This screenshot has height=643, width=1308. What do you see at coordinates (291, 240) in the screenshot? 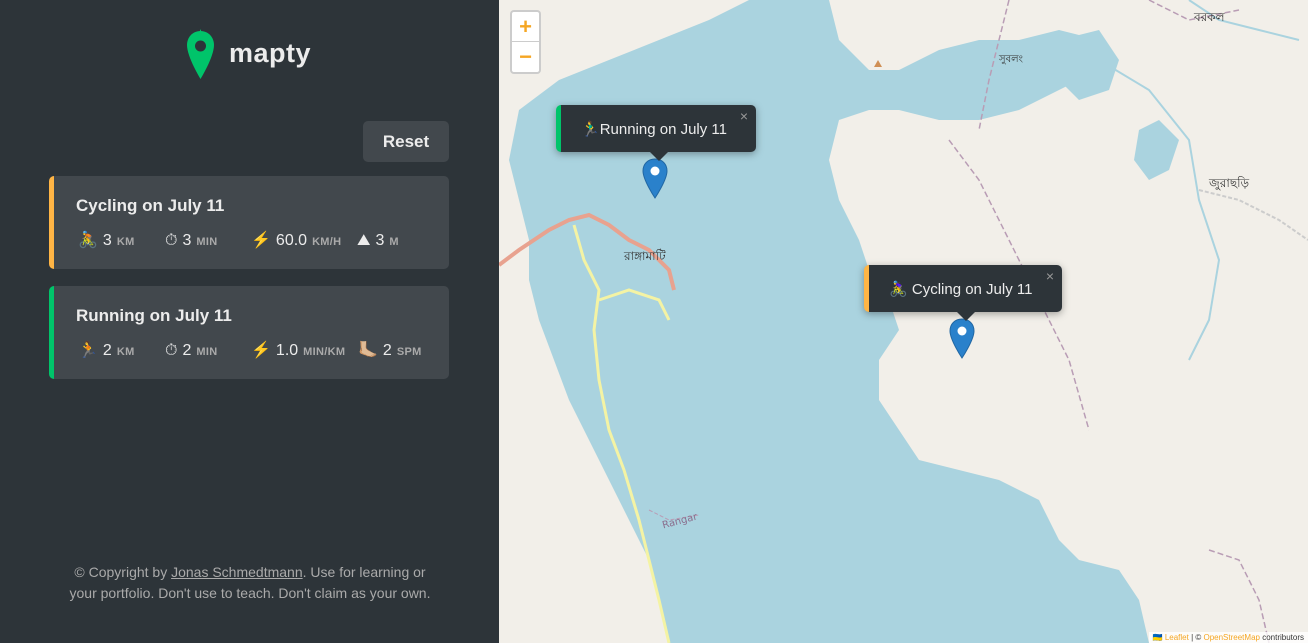
I see `speed-value: 60.0` at bounding box center [291, 240].